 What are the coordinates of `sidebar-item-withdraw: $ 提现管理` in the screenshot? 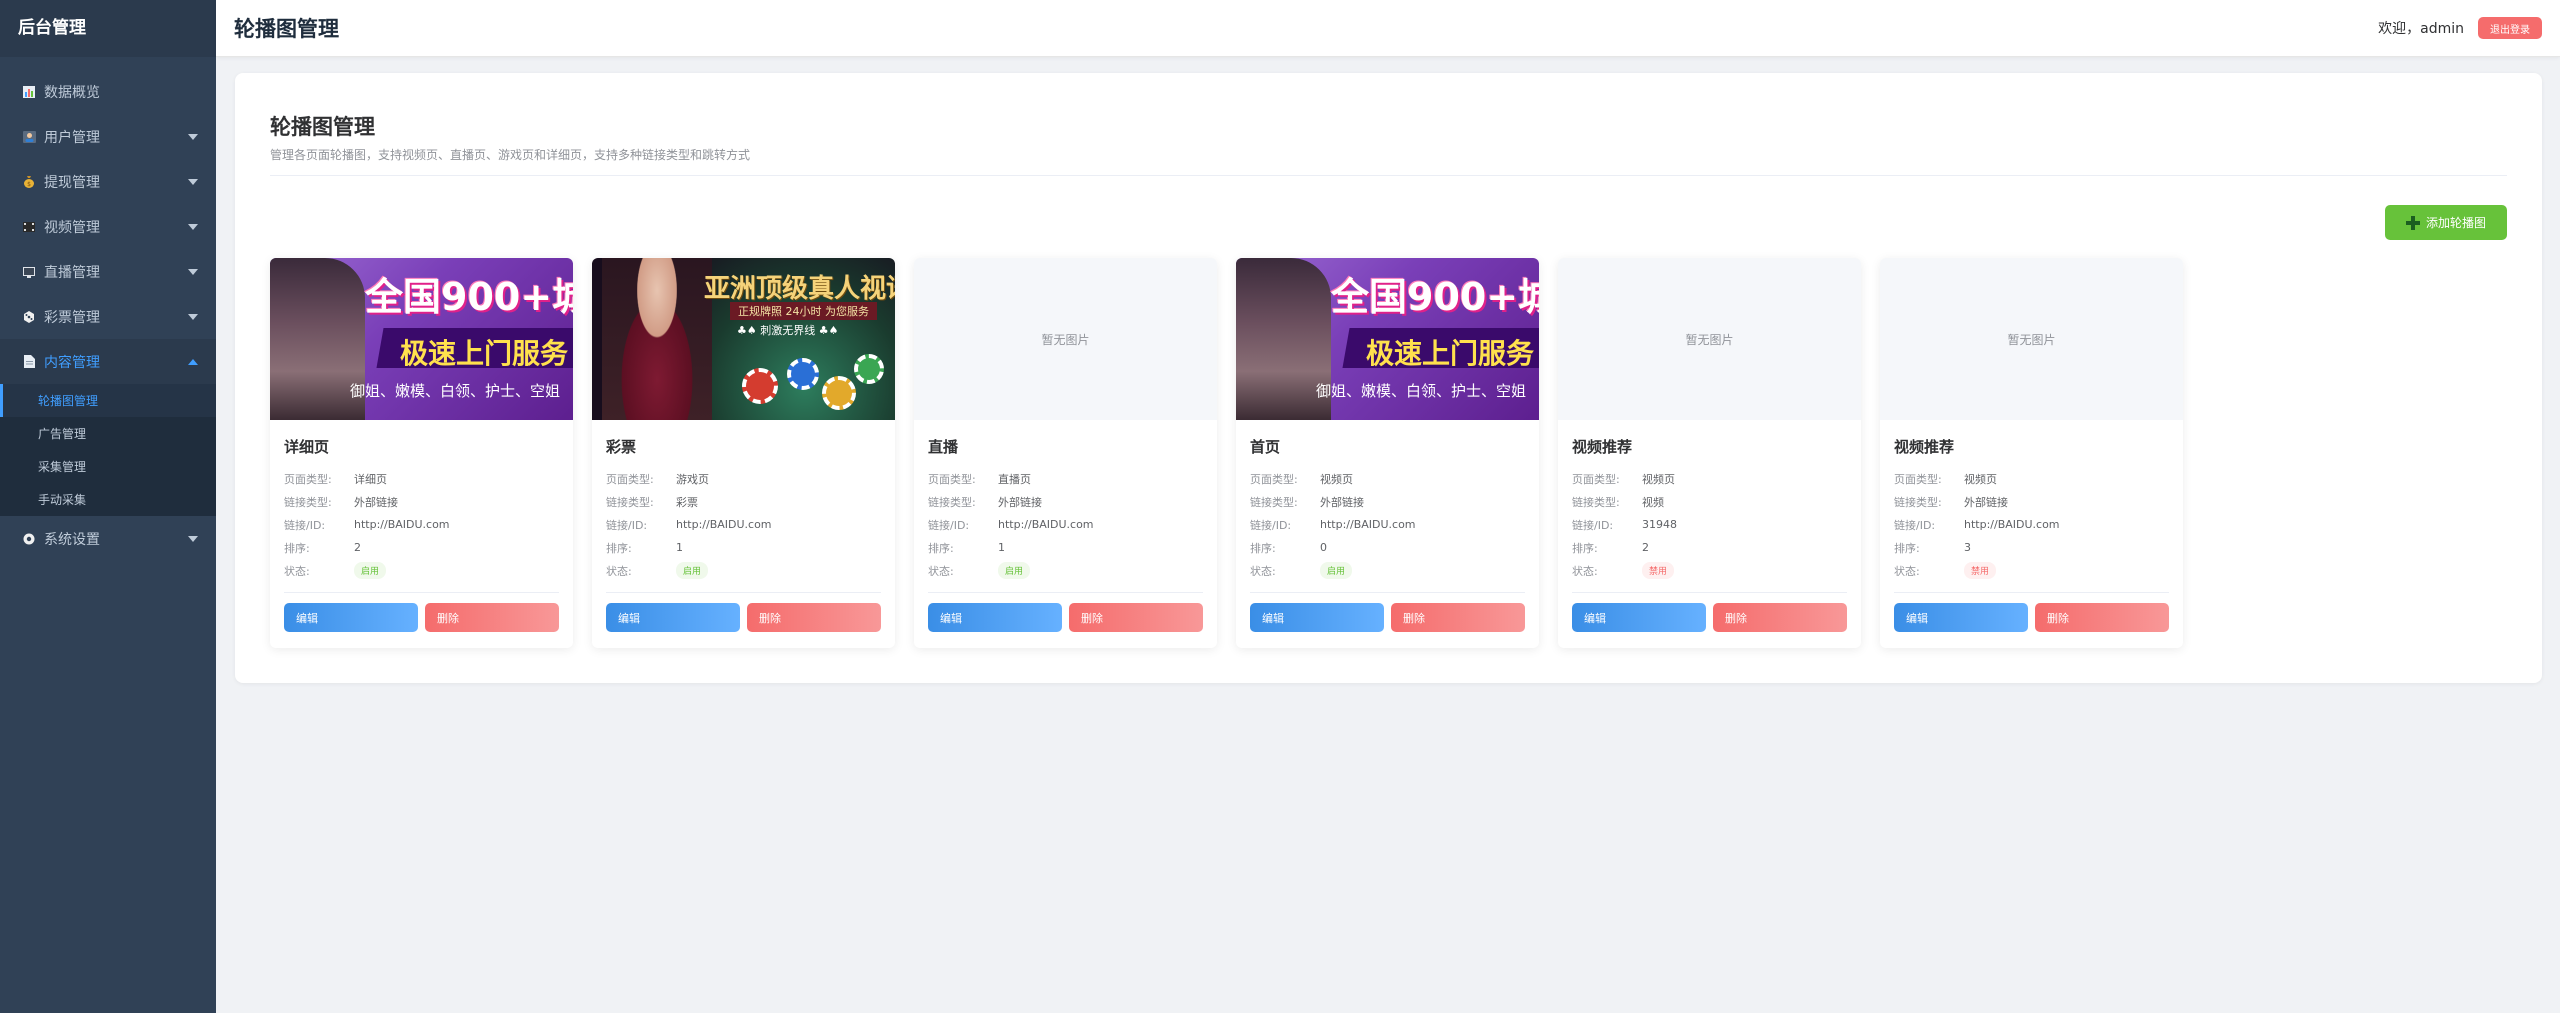 It's located at (108, 181).